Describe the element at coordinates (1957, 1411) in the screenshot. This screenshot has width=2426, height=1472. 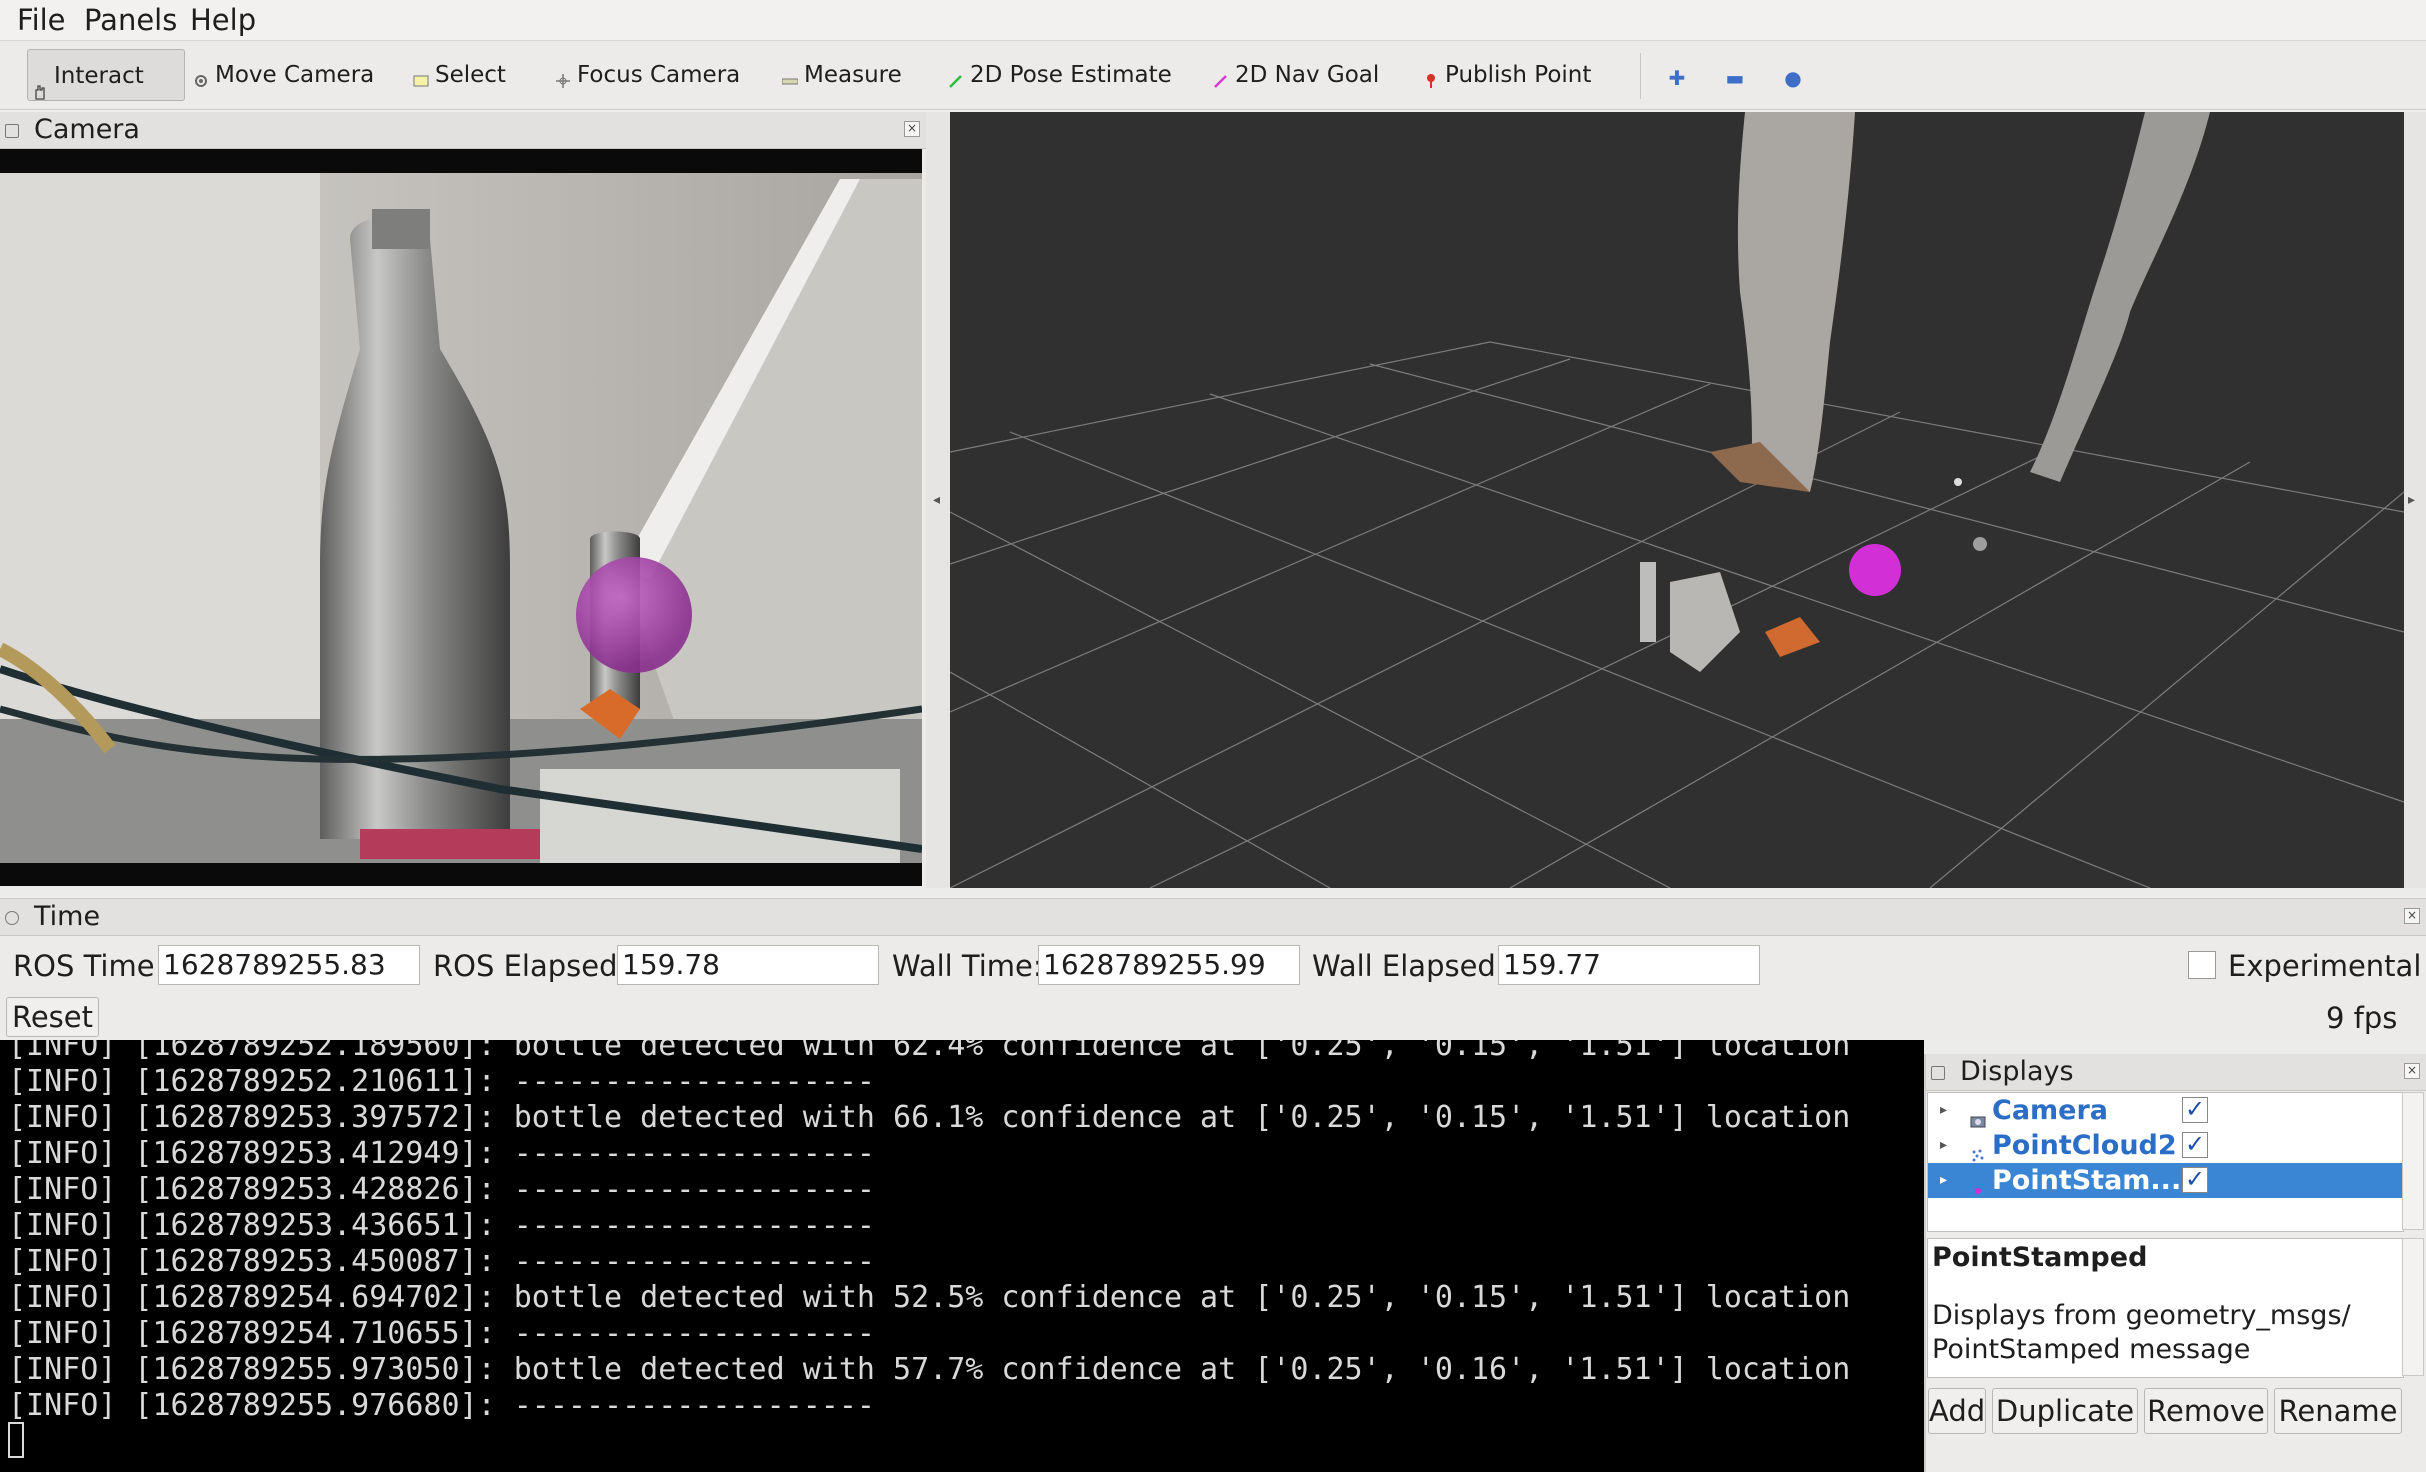
I see `add-display-button: Add` at that location.